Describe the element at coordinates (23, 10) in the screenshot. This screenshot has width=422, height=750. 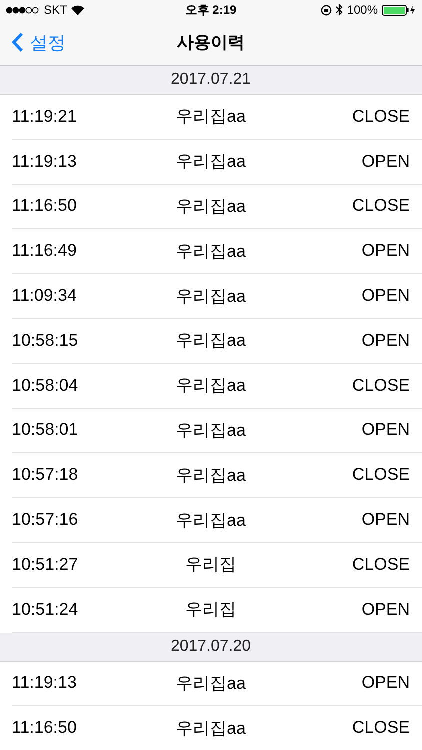
I see `signal-icon` at that location.